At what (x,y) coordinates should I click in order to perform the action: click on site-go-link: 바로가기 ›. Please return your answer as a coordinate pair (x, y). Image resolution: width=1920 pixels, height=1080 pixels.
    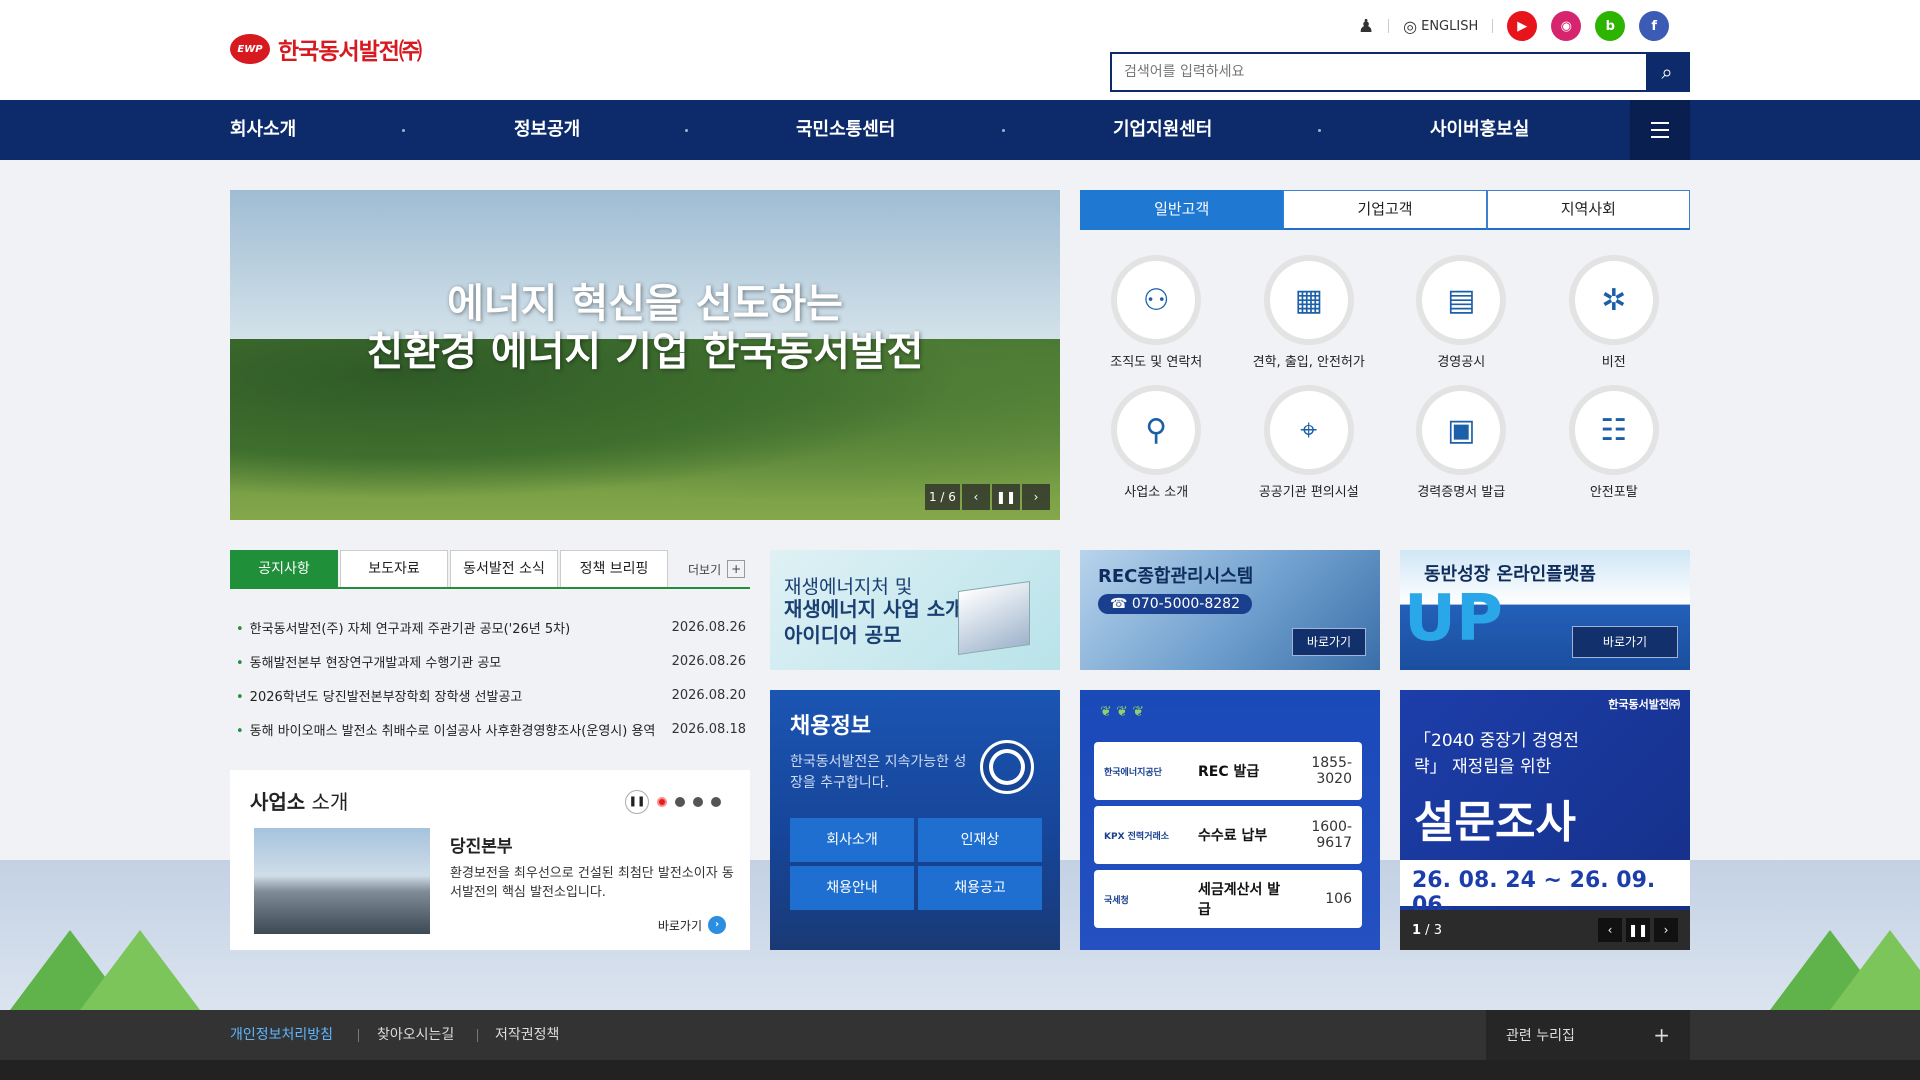
    Looking at the image, I should click on (692, 925).